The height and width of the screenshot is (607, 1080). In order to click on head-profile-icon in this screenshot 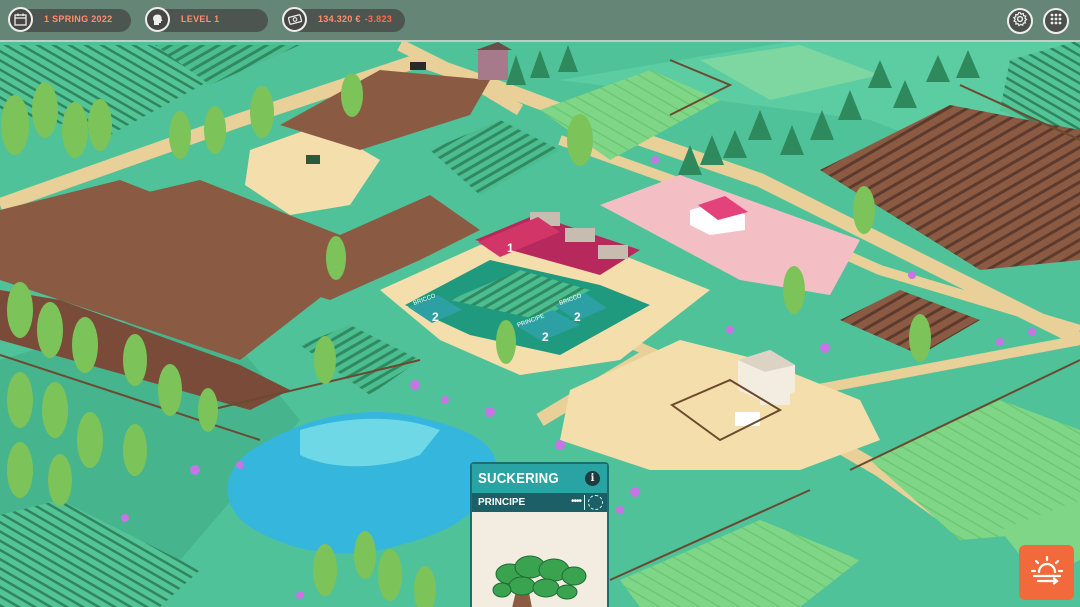, I will do `click(157, 19)`.